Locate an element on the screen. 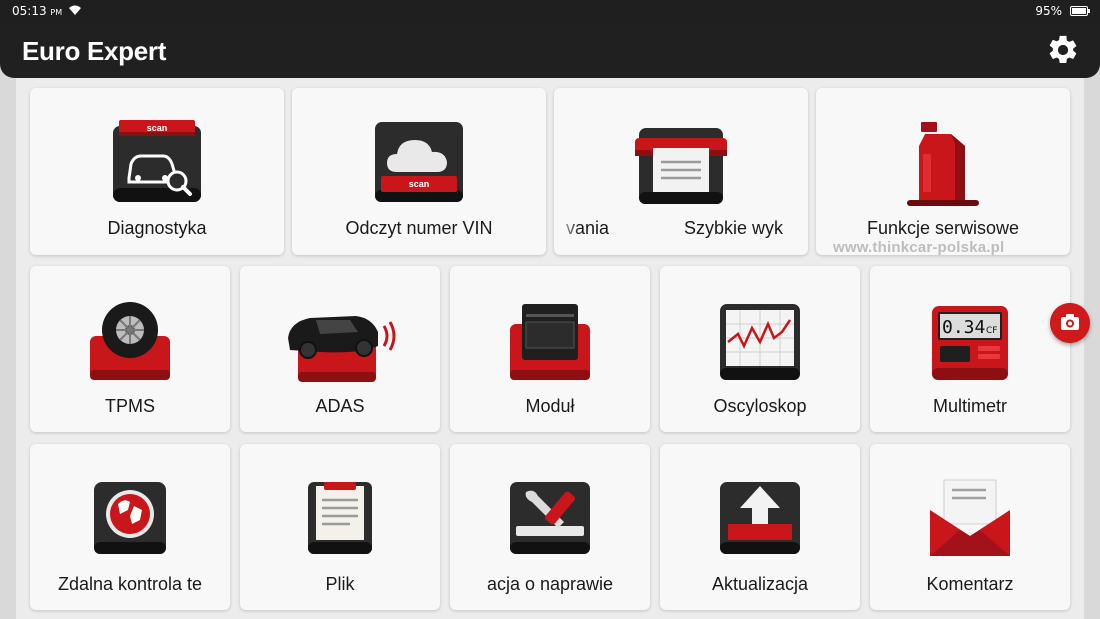  tile-label: vania Szybkie wyk is located at coordinates (681, 229).